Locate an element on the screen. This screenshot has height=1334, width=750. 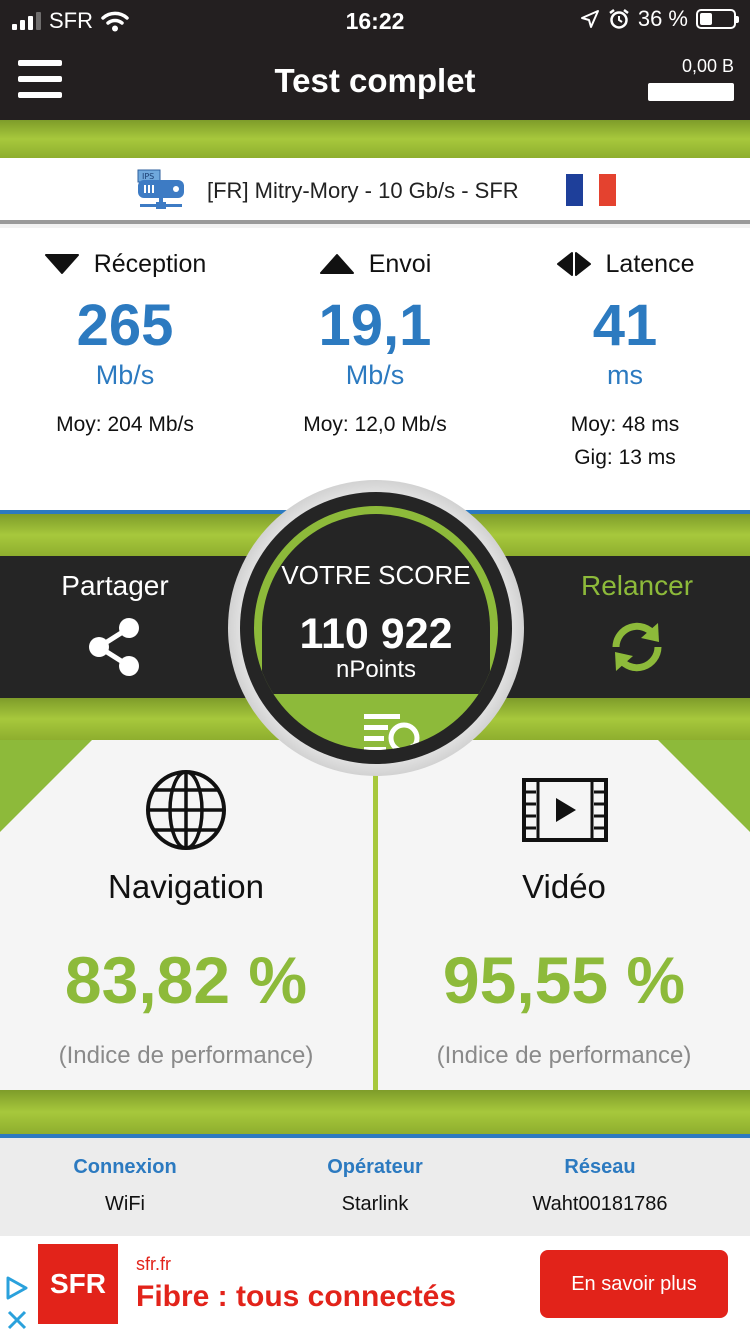
upload-average: Moy: 12,0 Mb/s is located at coordinates (375, 424).